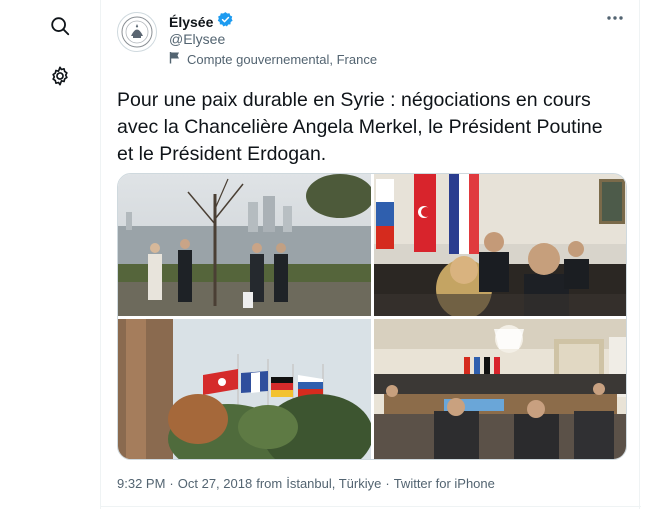  I want to click on account-name: Élysée, so click(191, 22).